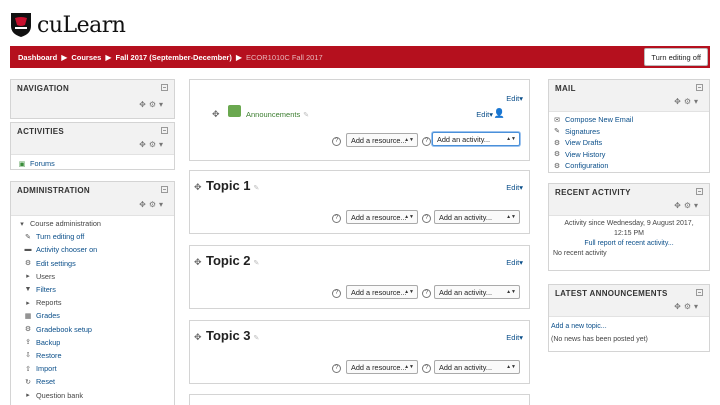 This screenshot has width=720, height=405. What do you see at coordinates (68, 25) in the screenshot?
I see `site-logo: cuLearn` at bounding box center [68, 25].